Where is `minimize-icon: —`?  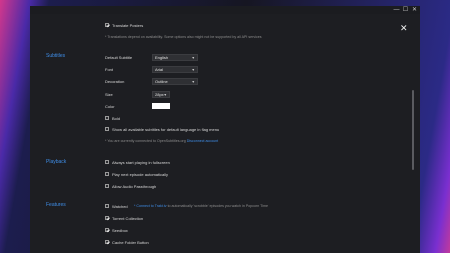 minimize-icon: — is located at coordinates (396, 10).